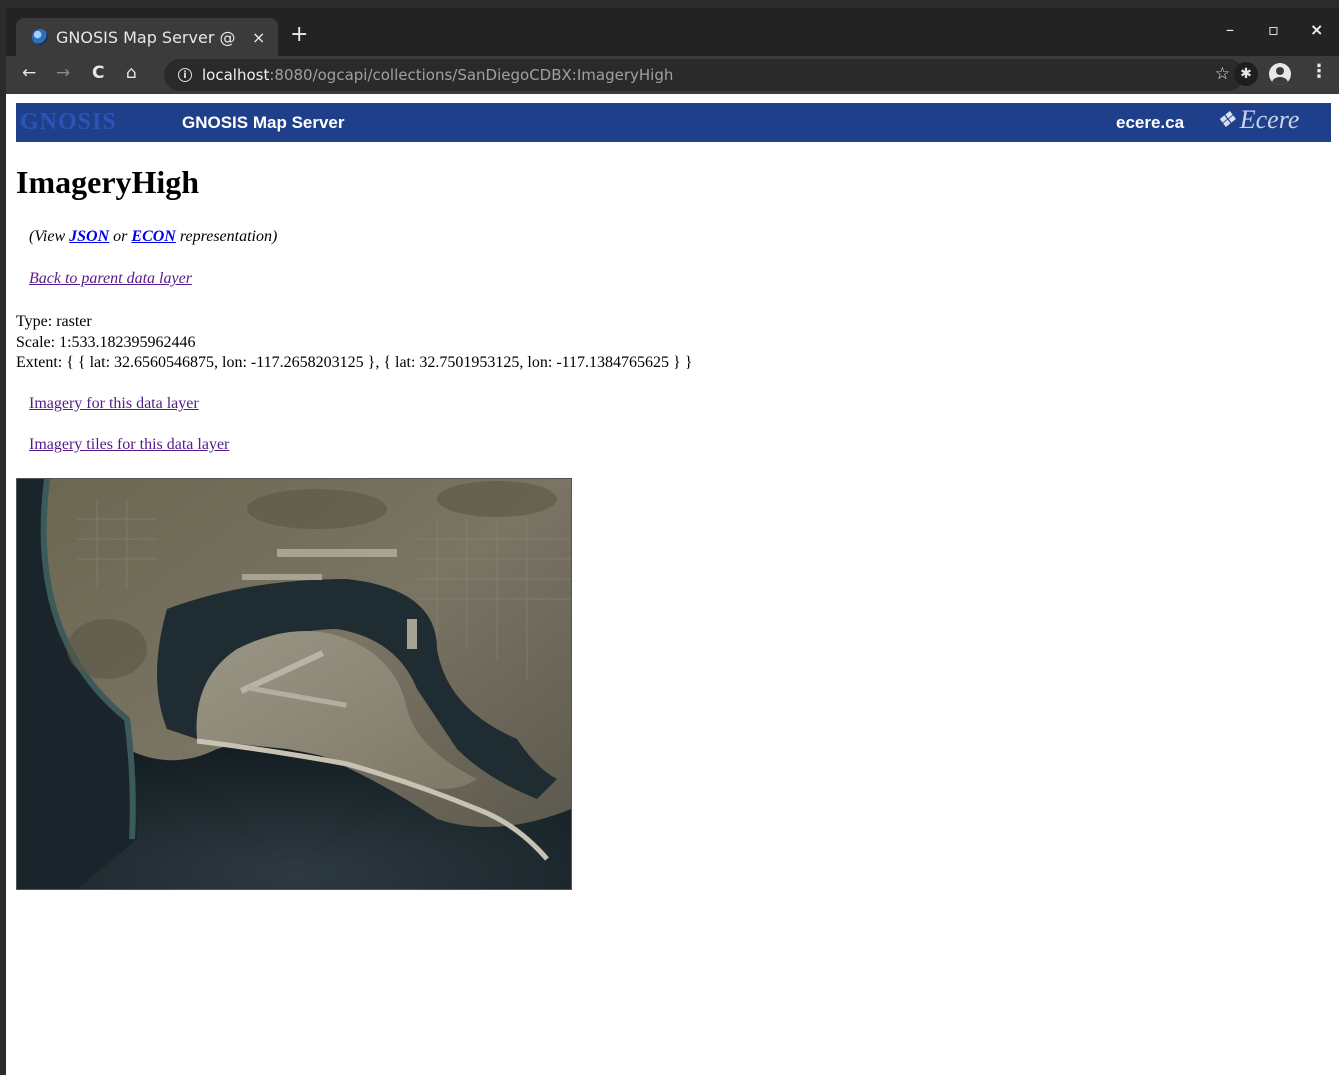 This screenshot has width=1339, height=1075. I want to click on econ-link: ECON, so click(153, 236).